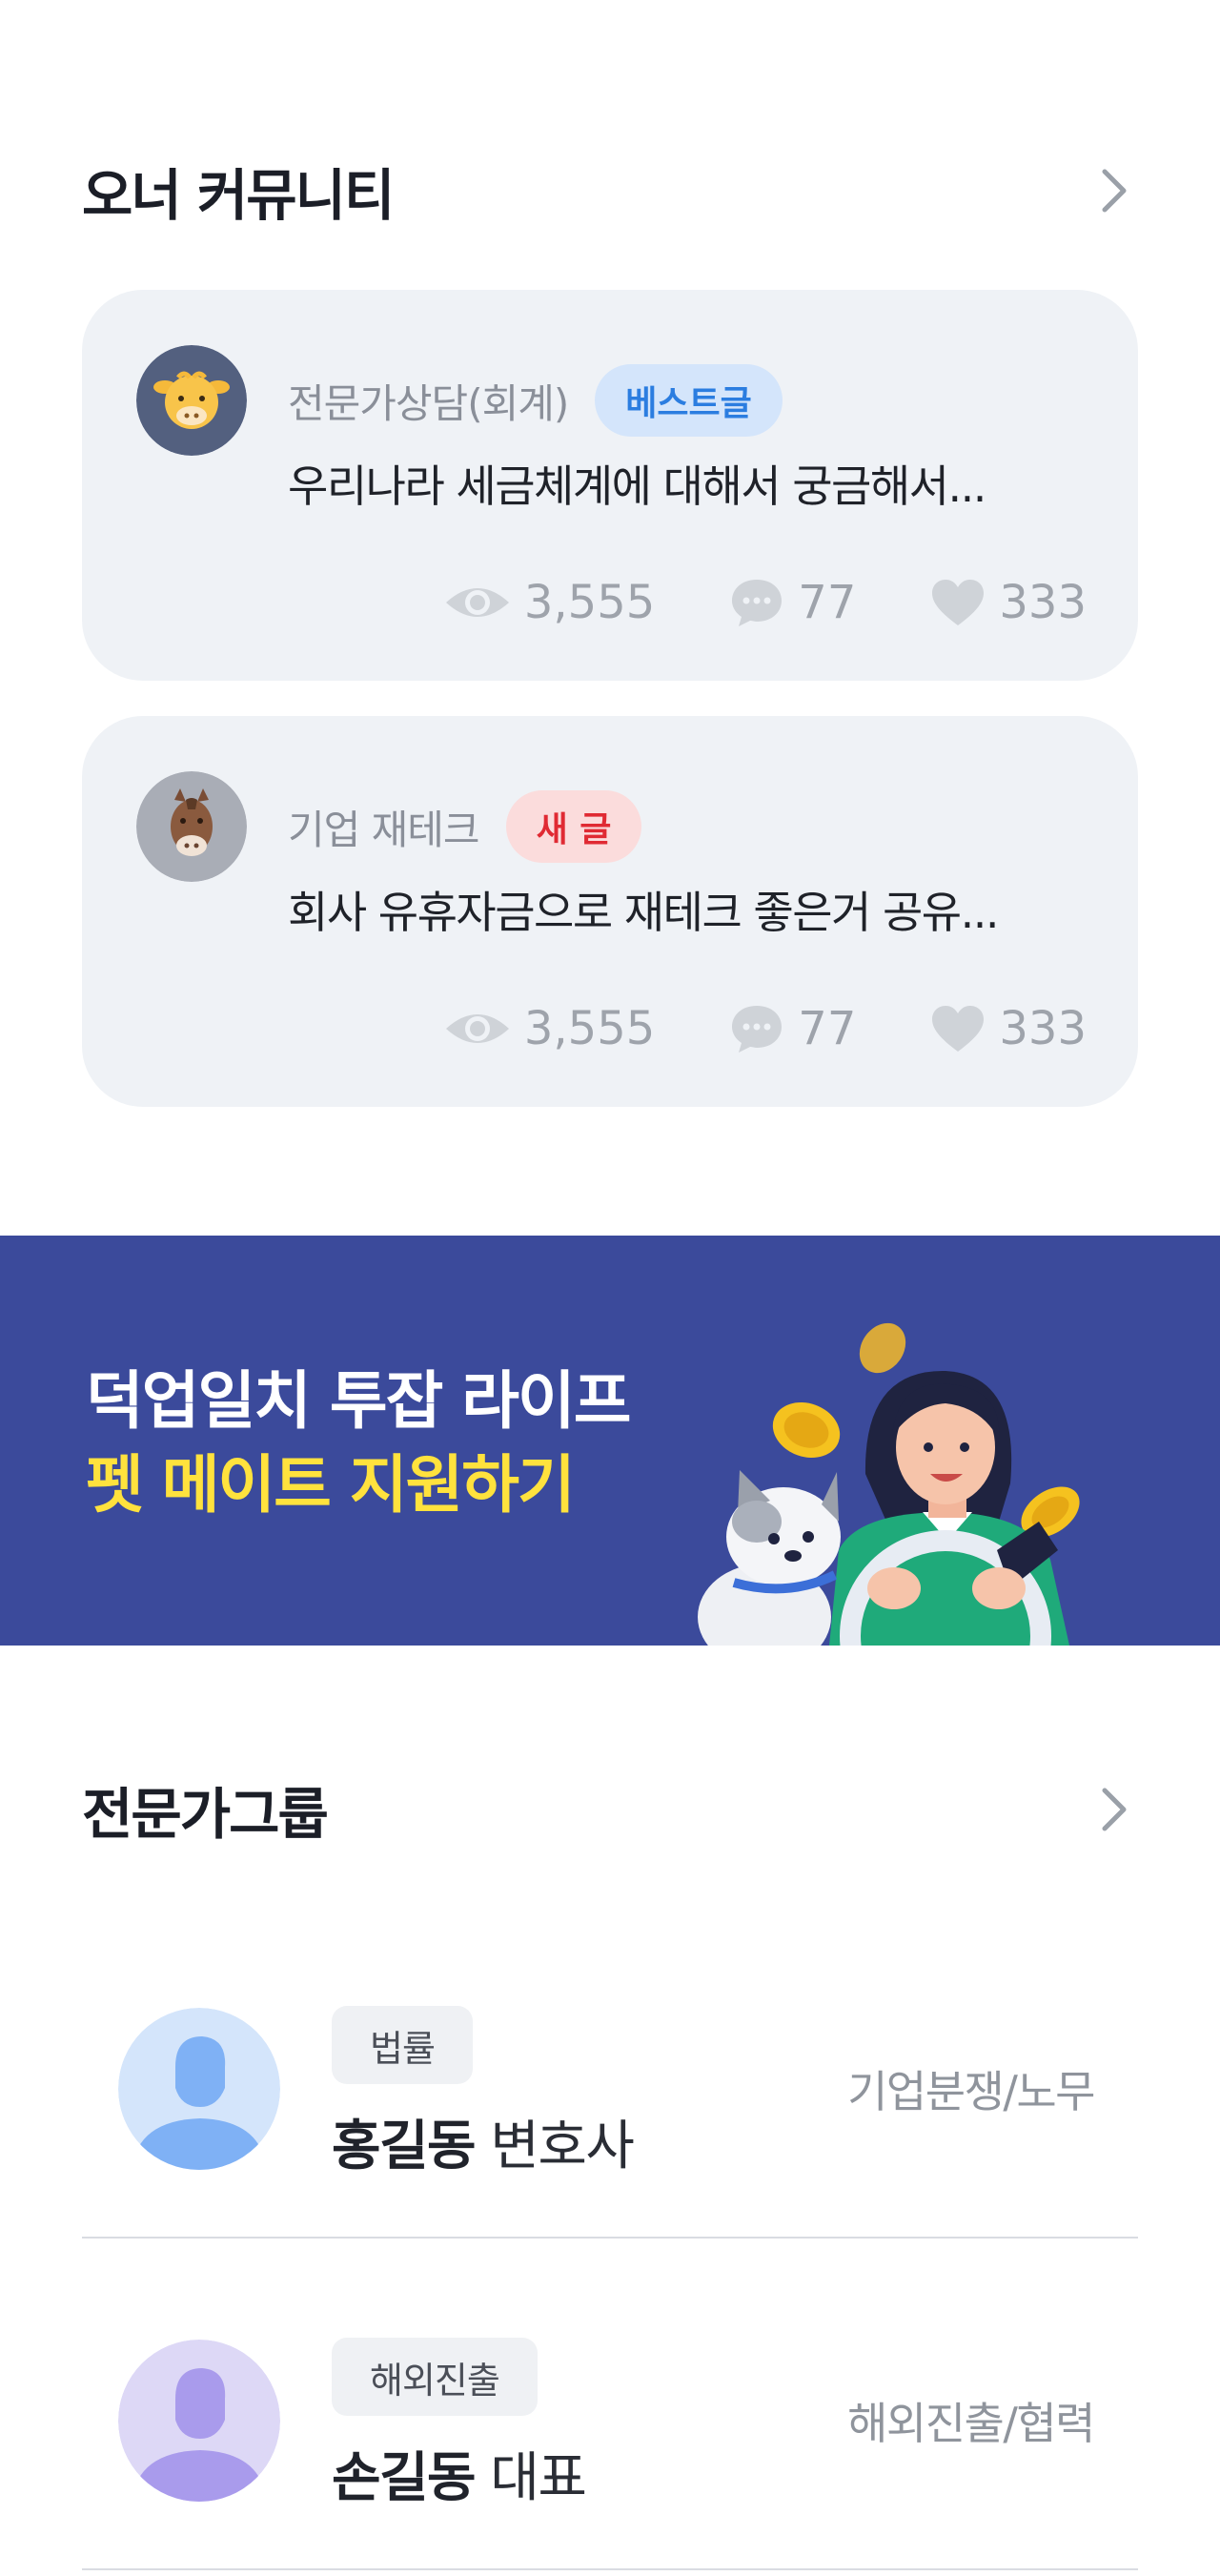 This screenshot has height=2576, width=1220. What do you see at coordinates (404, 2478) in the screenshot?
I see `expert-name-text: 손길동` at bounding box center [404, 2478].